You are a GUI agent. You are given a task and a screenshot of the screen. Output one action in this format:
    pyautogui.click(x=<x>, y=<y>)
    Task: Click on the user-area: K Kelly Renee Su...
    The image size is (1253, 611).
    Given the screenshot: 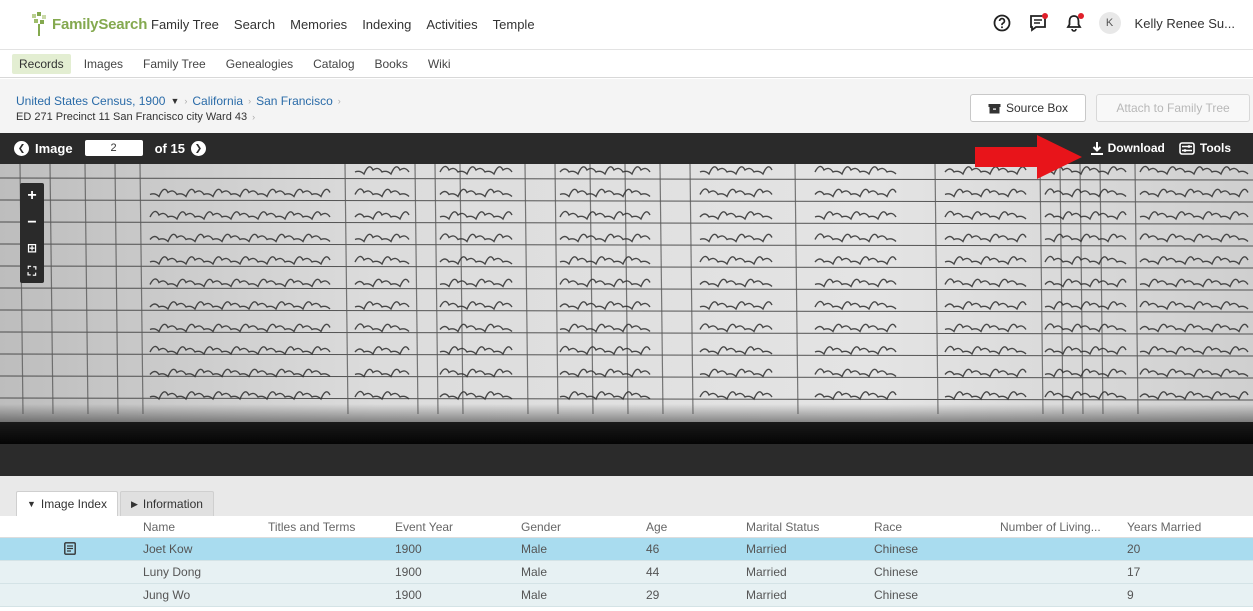 What is the action you would take?
    pyautogui.click(x=1113, y=23)
    